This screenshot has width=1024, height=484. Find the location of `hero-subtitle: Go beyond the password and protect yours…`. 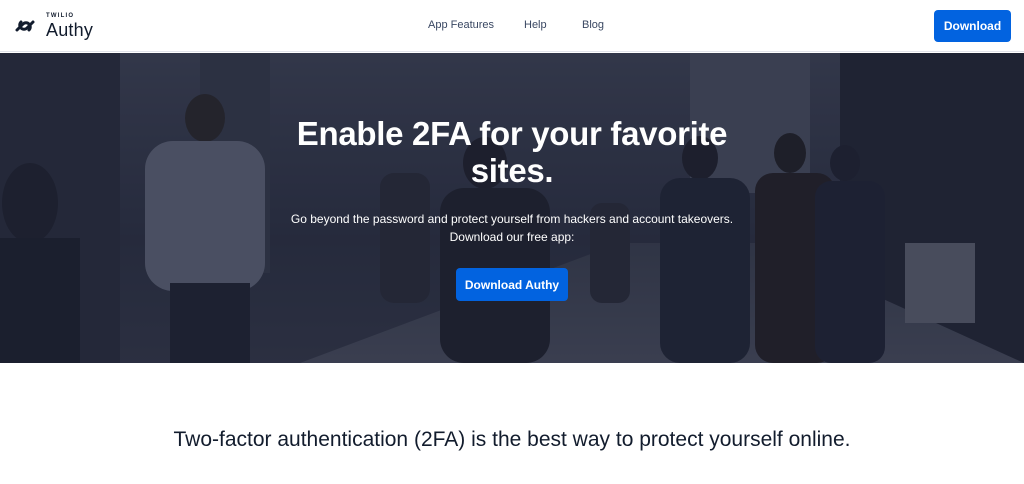

hero-subtitle: Go beyond the password and protect yours… is located at coordinates (512, 228).